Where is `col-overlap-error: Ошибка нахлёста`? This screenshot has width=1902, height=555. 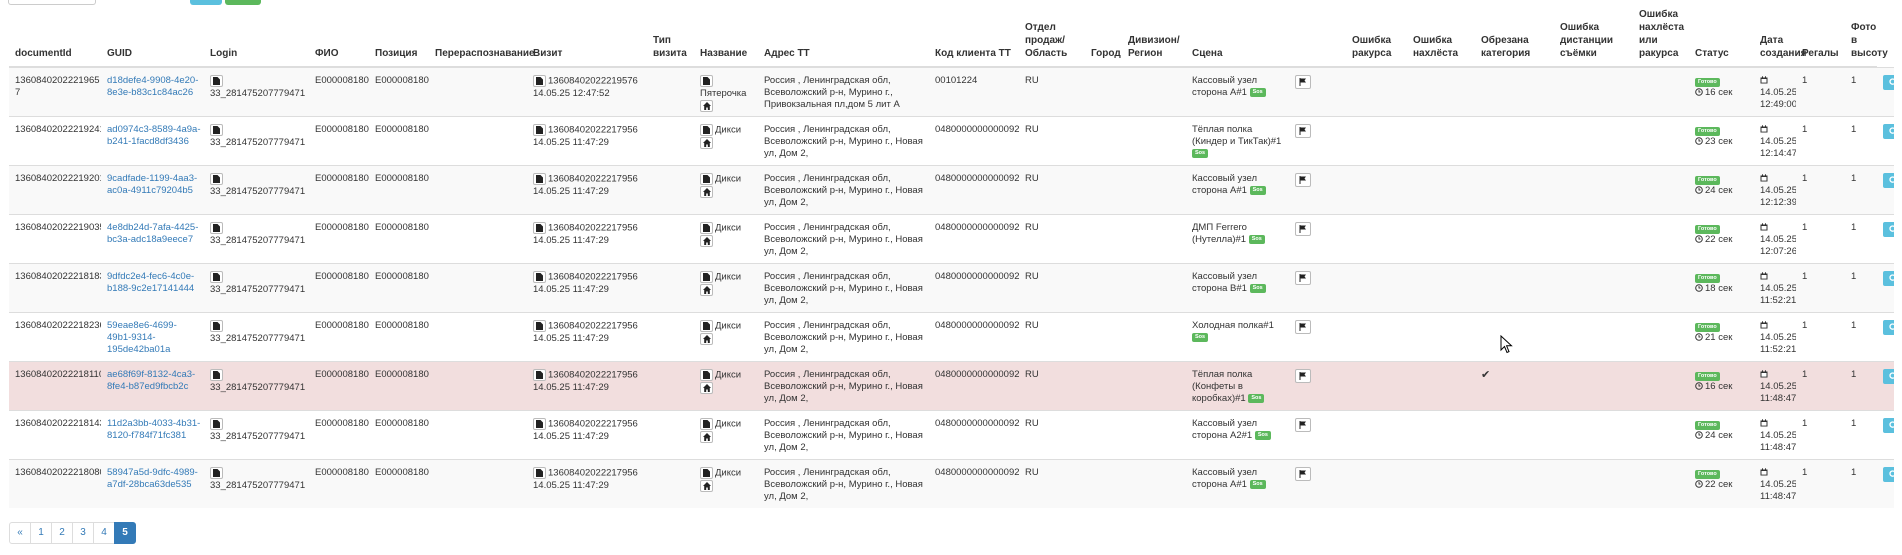 col-overlap-error: Ошибка нахлёста is located at coordinates (1441, 38).